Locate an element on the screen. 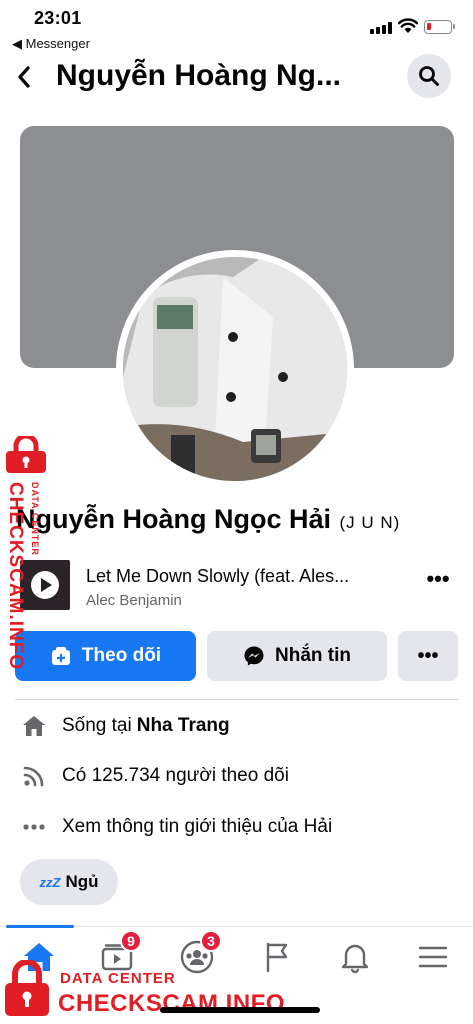 The image size is (473, 1024). messenger-icon is located at coordinates (254, 656).